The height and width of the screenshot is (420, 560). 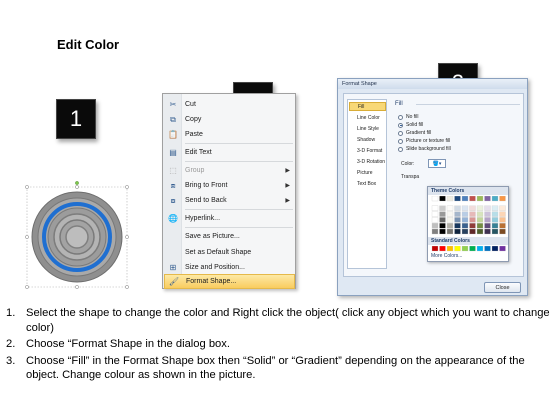 What do you see at coordinates (424, 141) in the screenshot?
I see `radio-picture-fill: Picture or texture fill` at bounding box center [424, 141].